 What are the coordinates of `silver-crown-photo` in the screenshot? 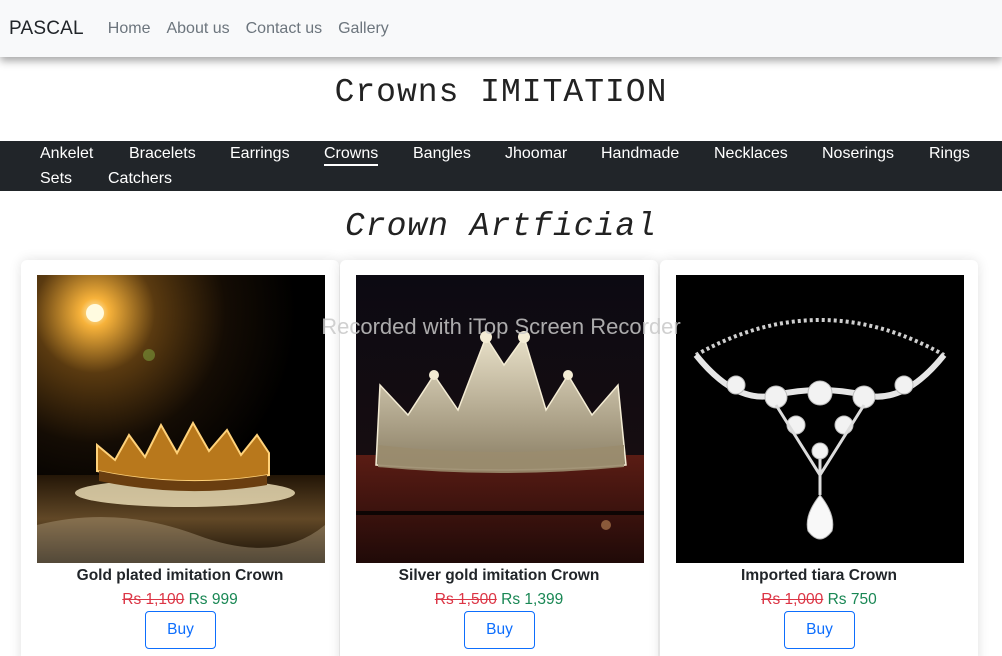 It's located at (500, 419).